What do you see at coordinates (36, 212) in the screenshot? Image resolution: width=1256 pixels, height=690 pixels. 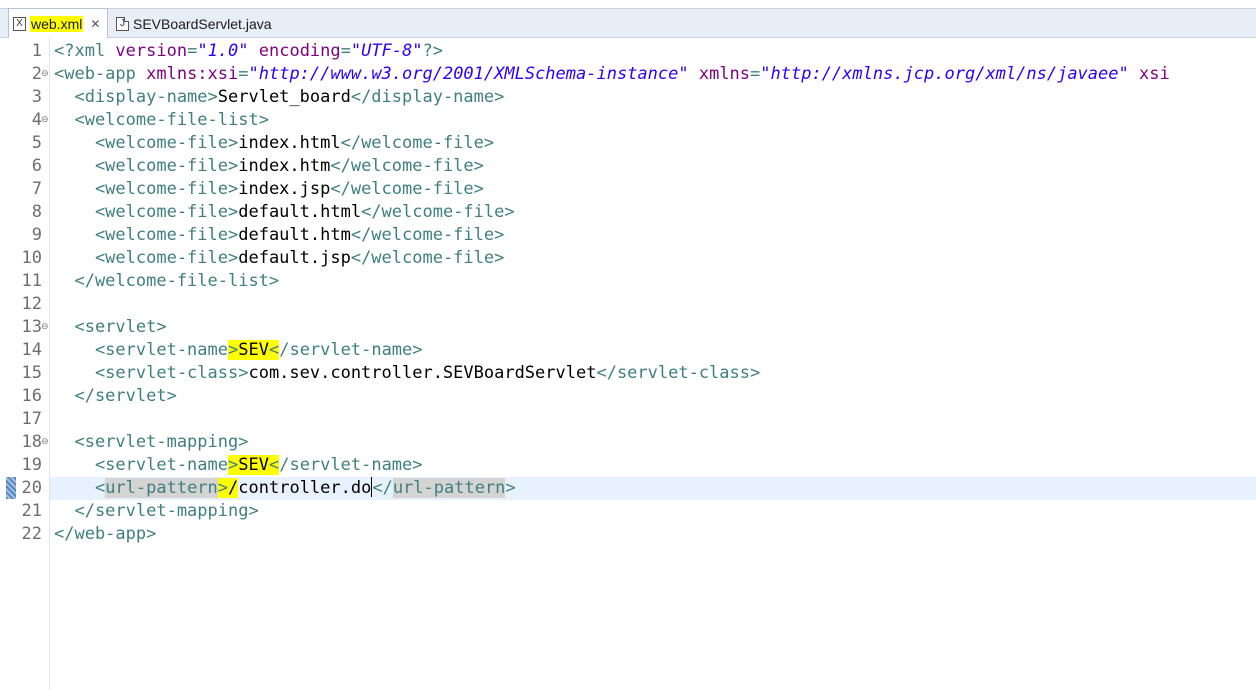 I see `line-number: 8` at bounding box center [36, 212].